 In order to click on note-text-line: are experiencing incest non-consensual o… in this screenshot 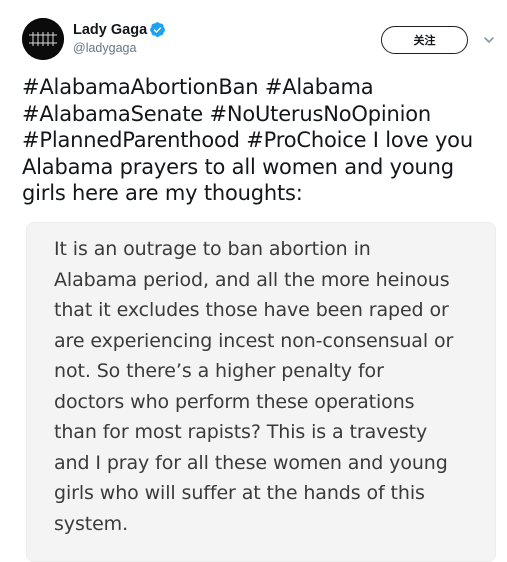, I will do `click(254, 340)`.